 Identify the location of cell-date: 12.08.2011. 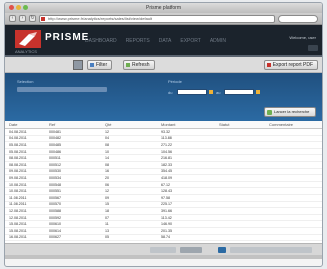
(18, 210).